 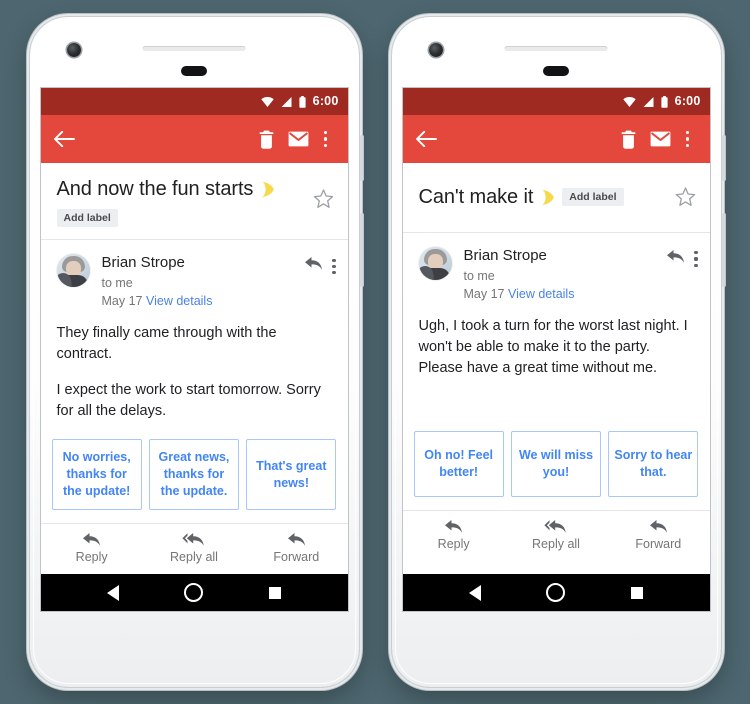 What do you see at coordinates (458, 464) in the screenshot?
I see `smart-reply-chip-1: Oh no! Feel better!` at bounding box center [458, 464].